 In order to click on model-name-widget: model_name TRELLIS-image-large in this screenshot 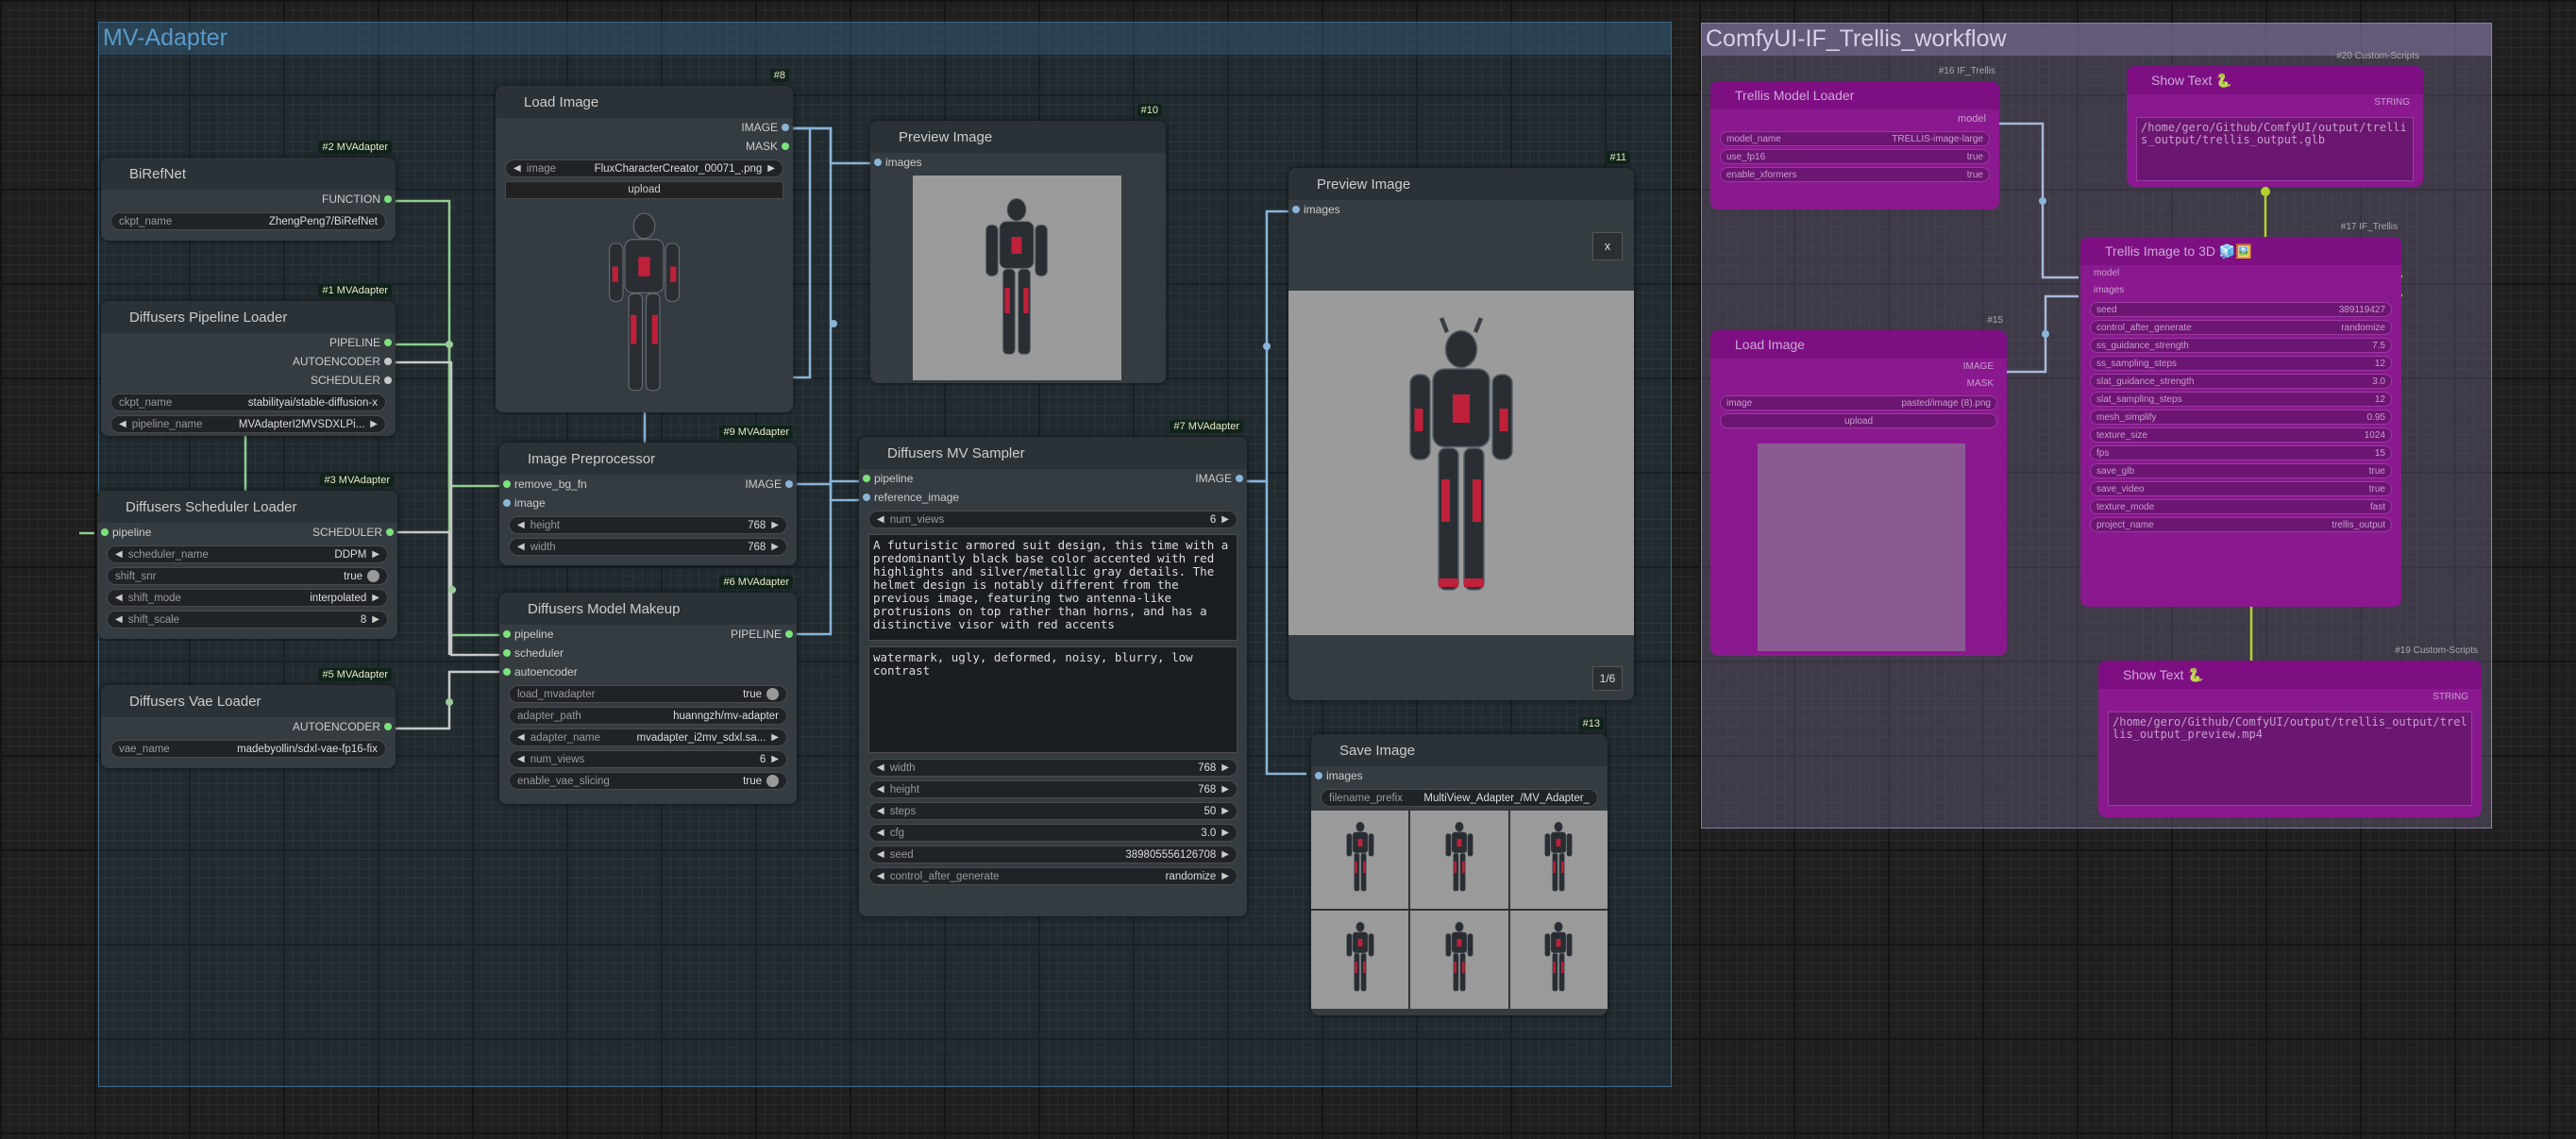, I will do `click(1855, 138)`.